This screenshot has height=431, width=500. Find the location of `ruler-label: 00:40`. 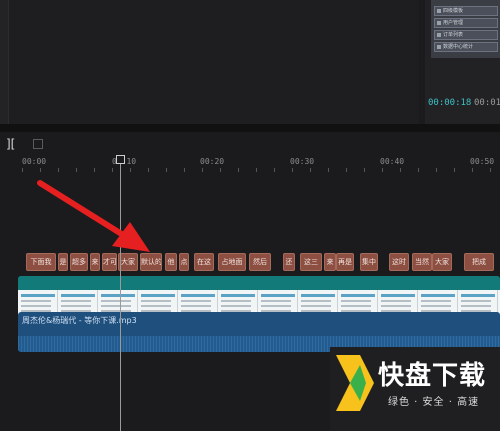

ruler-label: 00:40 is located at coordinates (392, 161).